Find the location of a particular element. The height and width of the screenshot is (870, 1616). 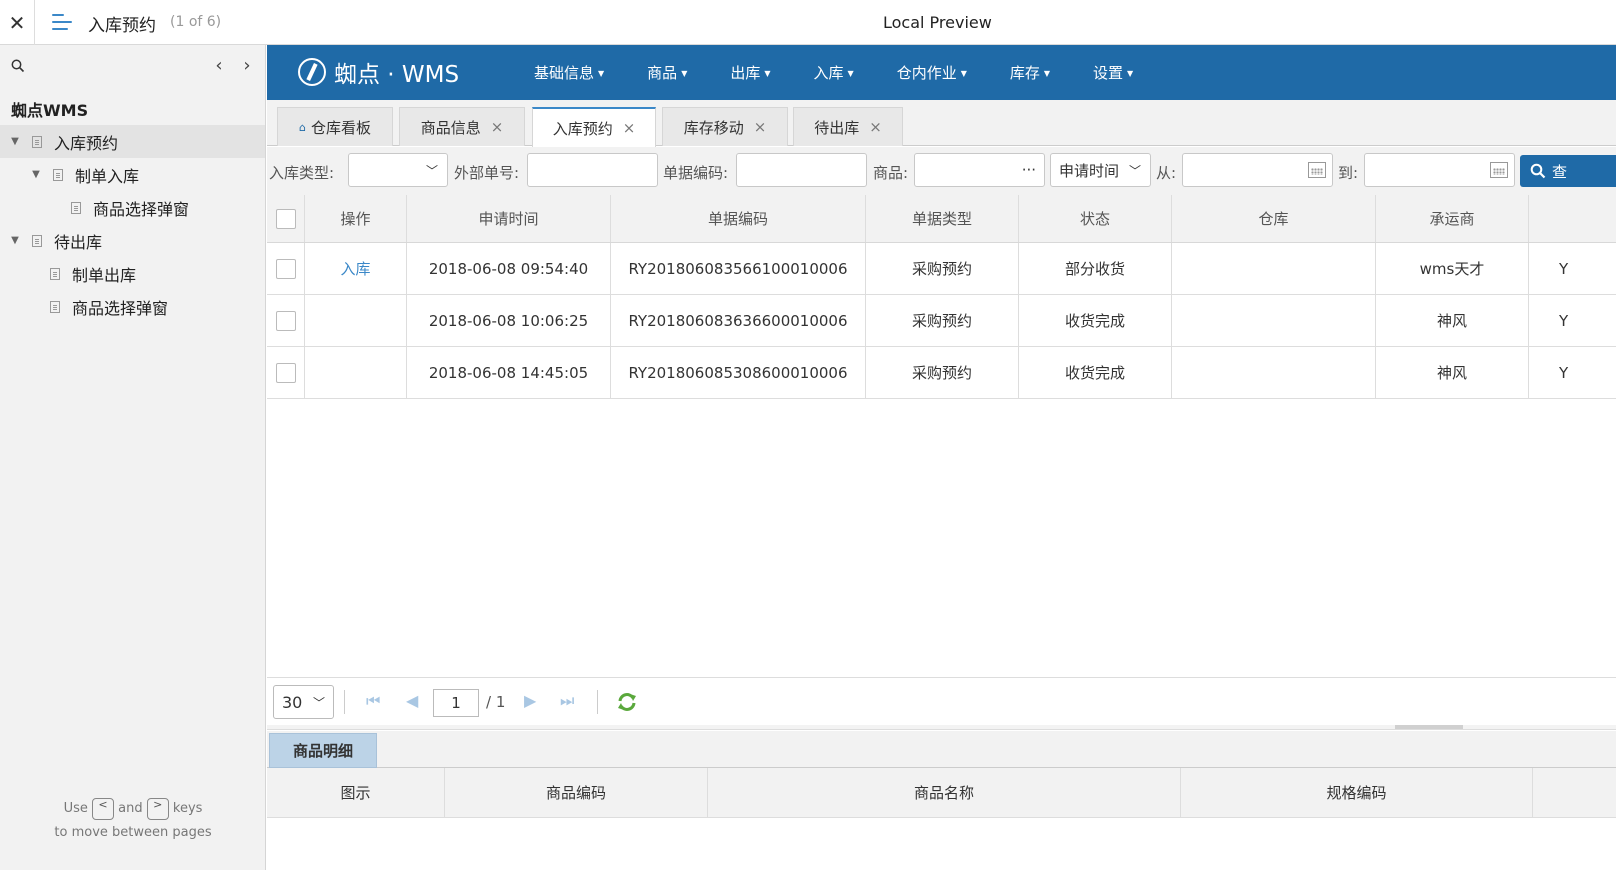

more-icon: ··· is located at coordinates (1029, 170).